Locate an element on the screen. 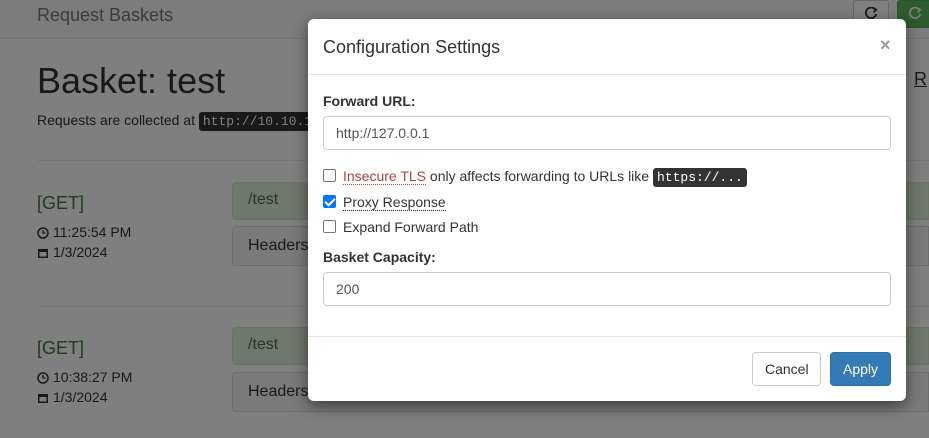 This screenshot has width=929, height=438. forward-url-label: Forward URL: is located at coordinates (369, 101).